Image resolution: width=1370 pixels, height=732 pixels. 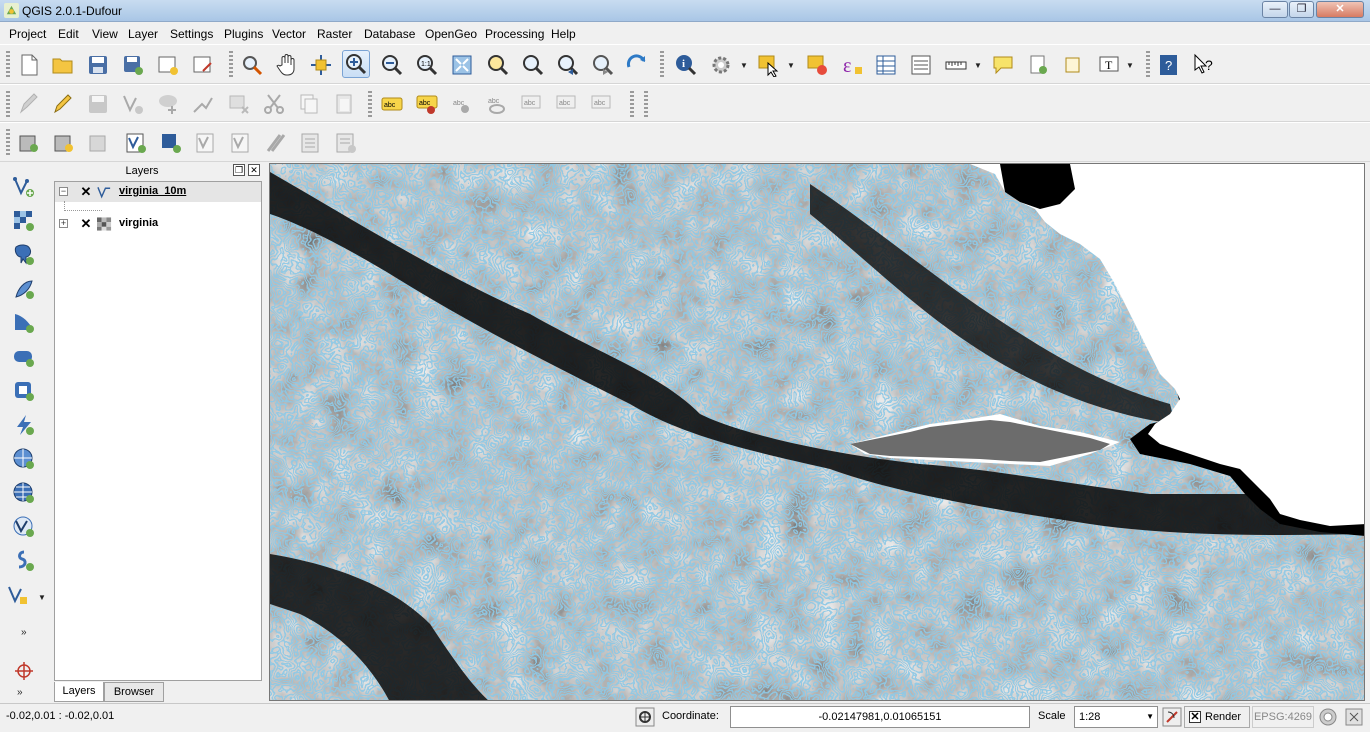 I want to click on menu-raster: Raster, so click(x=334, y=34).